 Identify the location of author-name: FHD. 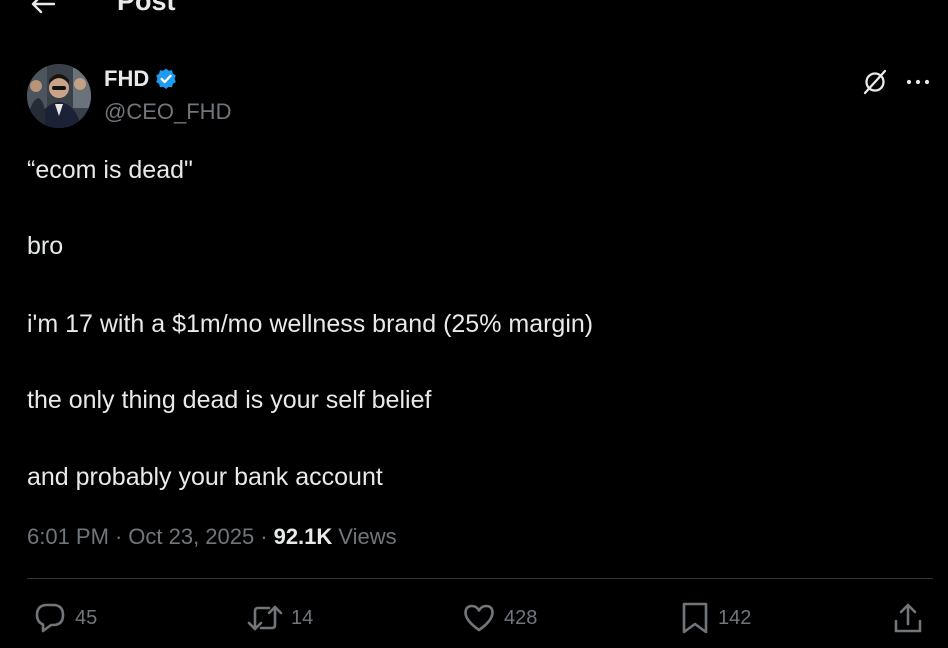
(141, 79).